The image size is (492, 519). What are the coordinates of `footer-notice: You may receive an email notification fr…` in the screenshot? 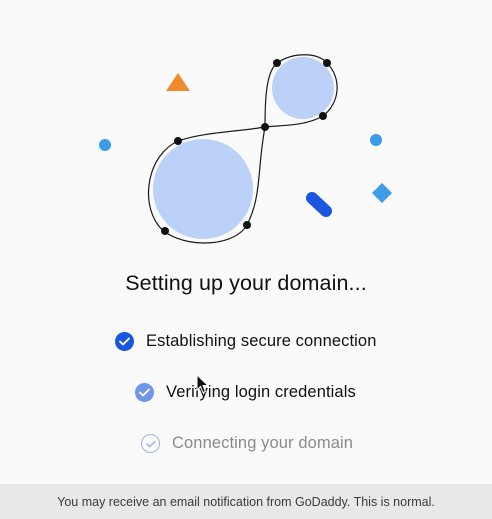 It's located at (246, 501).